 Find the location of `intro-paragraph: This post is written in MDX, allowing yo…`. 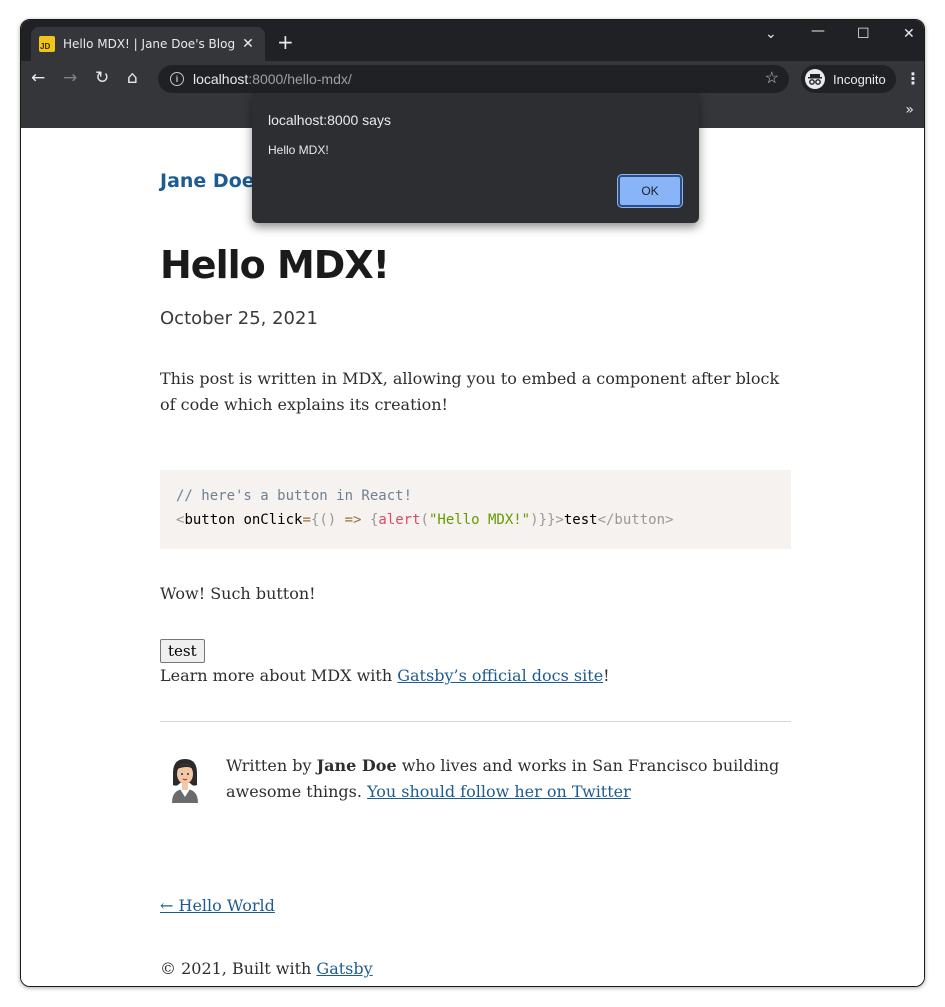

intro-paragraph: This post is written in MDX, allowing yo… is located at coordinates (470, 391).